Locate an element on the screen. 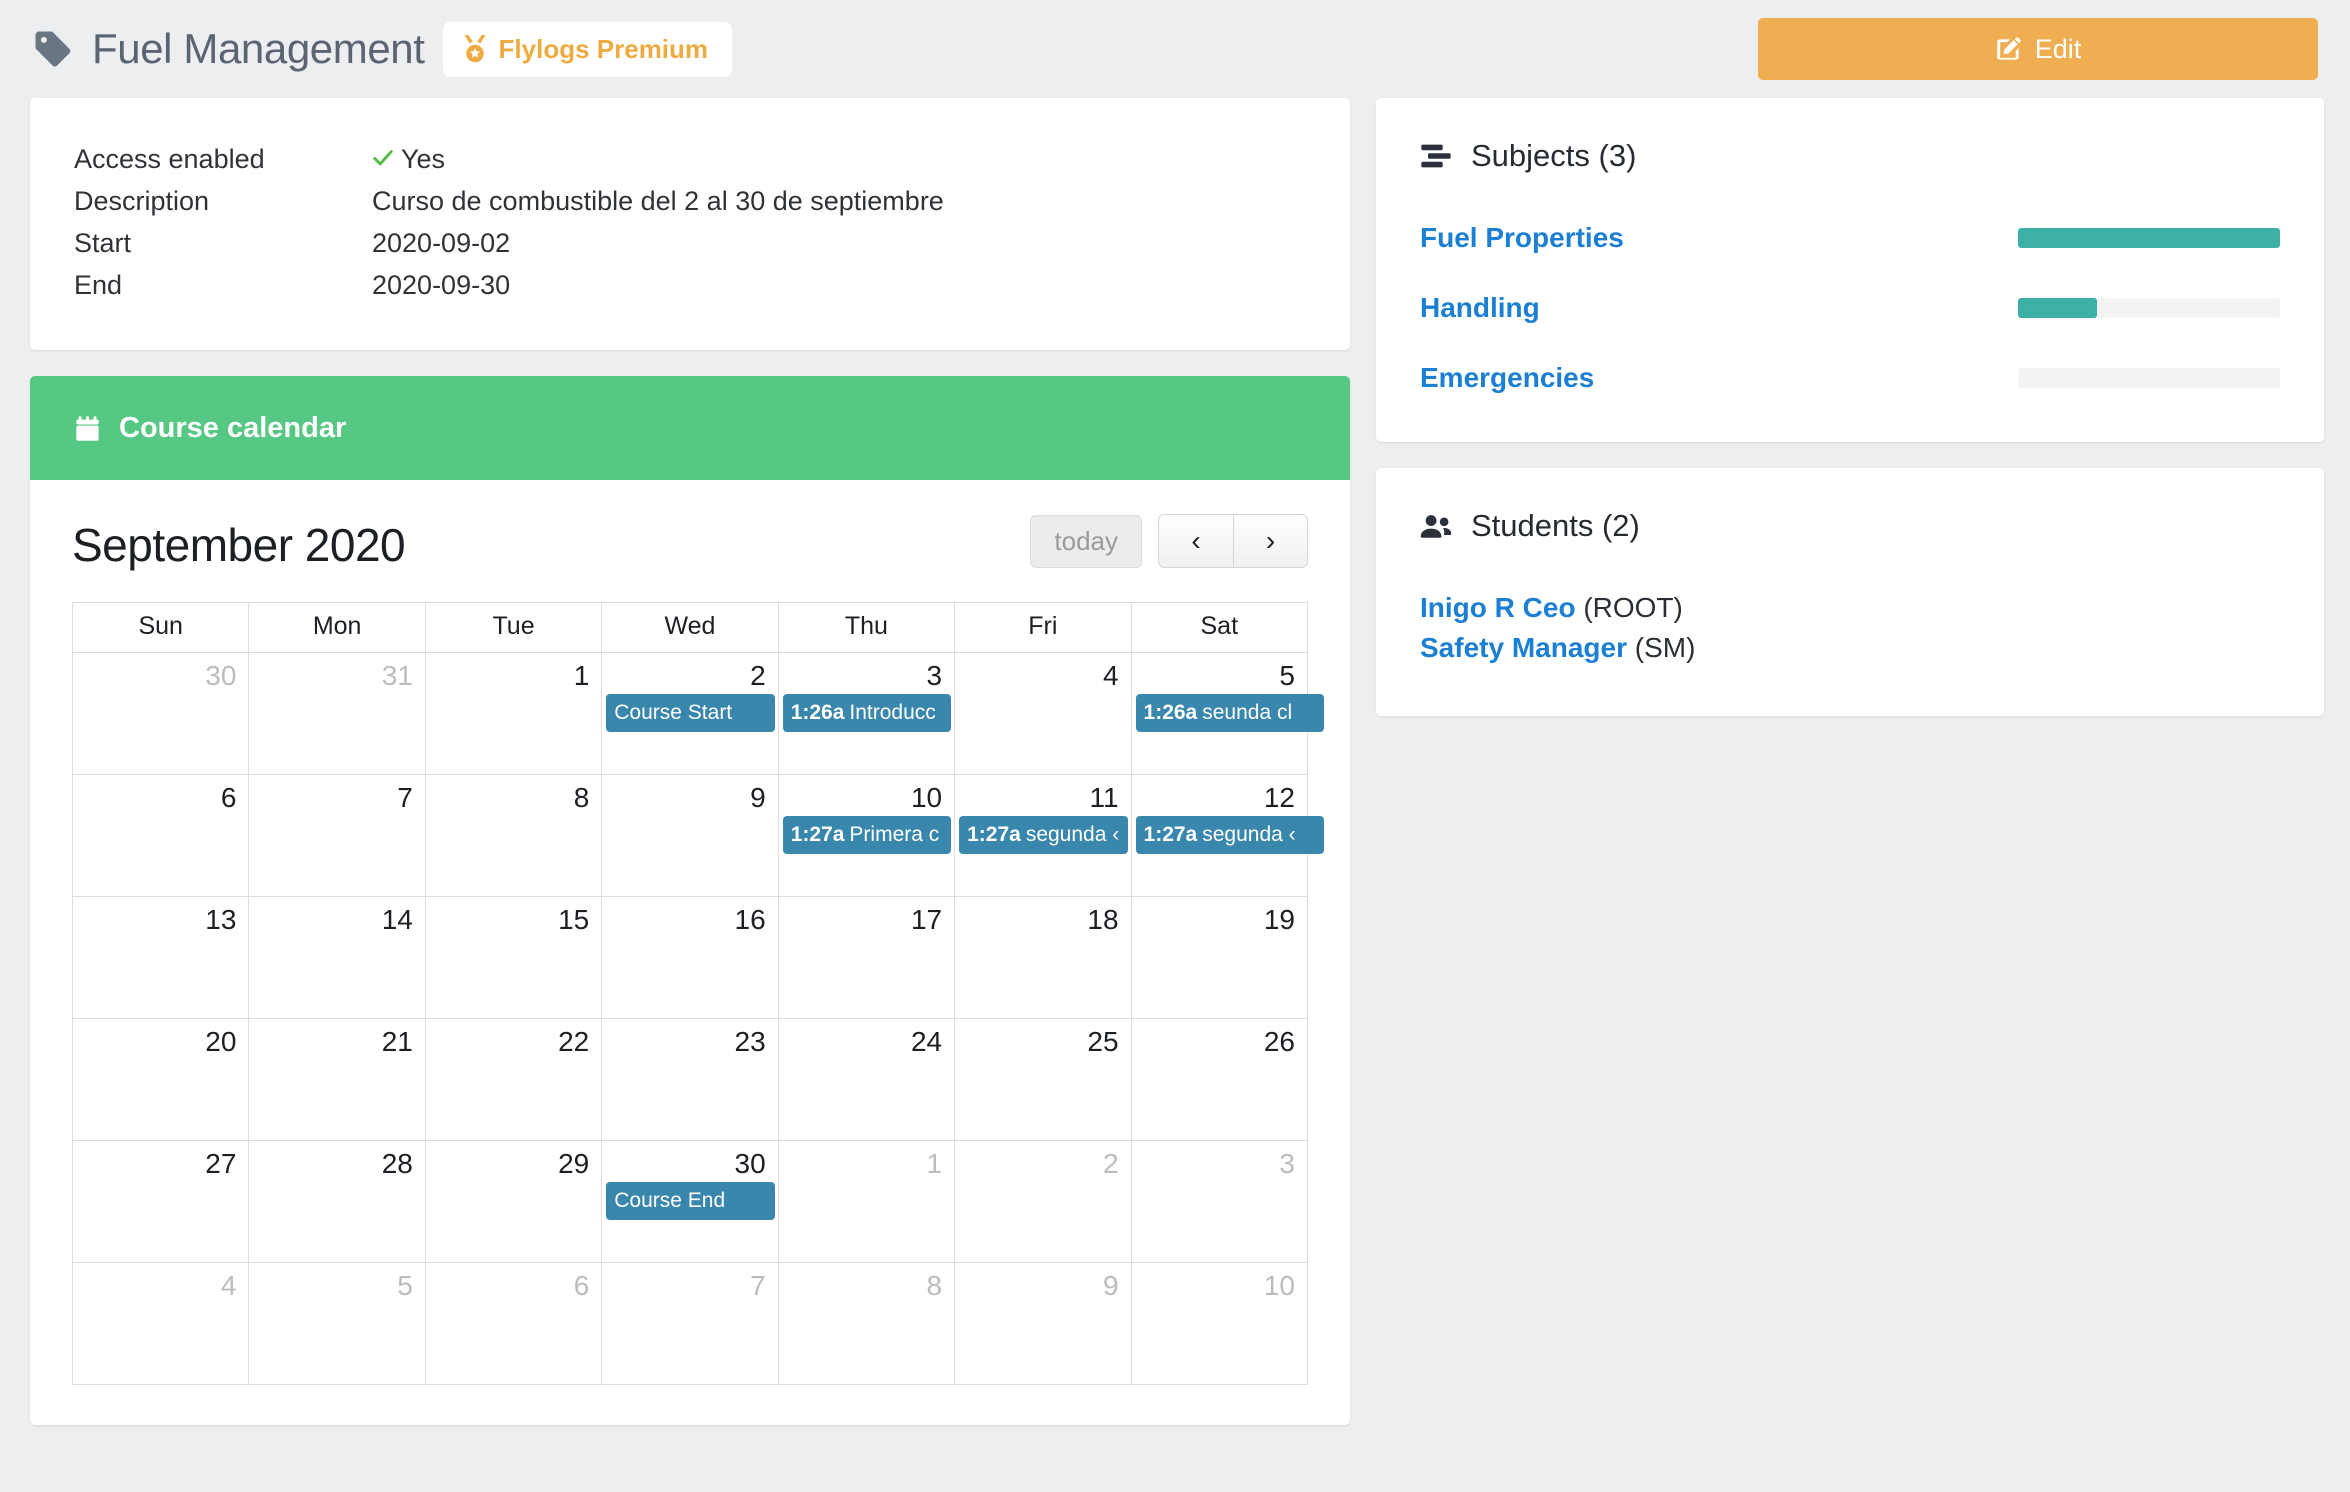 Image resolution: width=2350 pixels, height=1492 pixels. calendar-day-cell: 15 is located at coordinates (513, 957).